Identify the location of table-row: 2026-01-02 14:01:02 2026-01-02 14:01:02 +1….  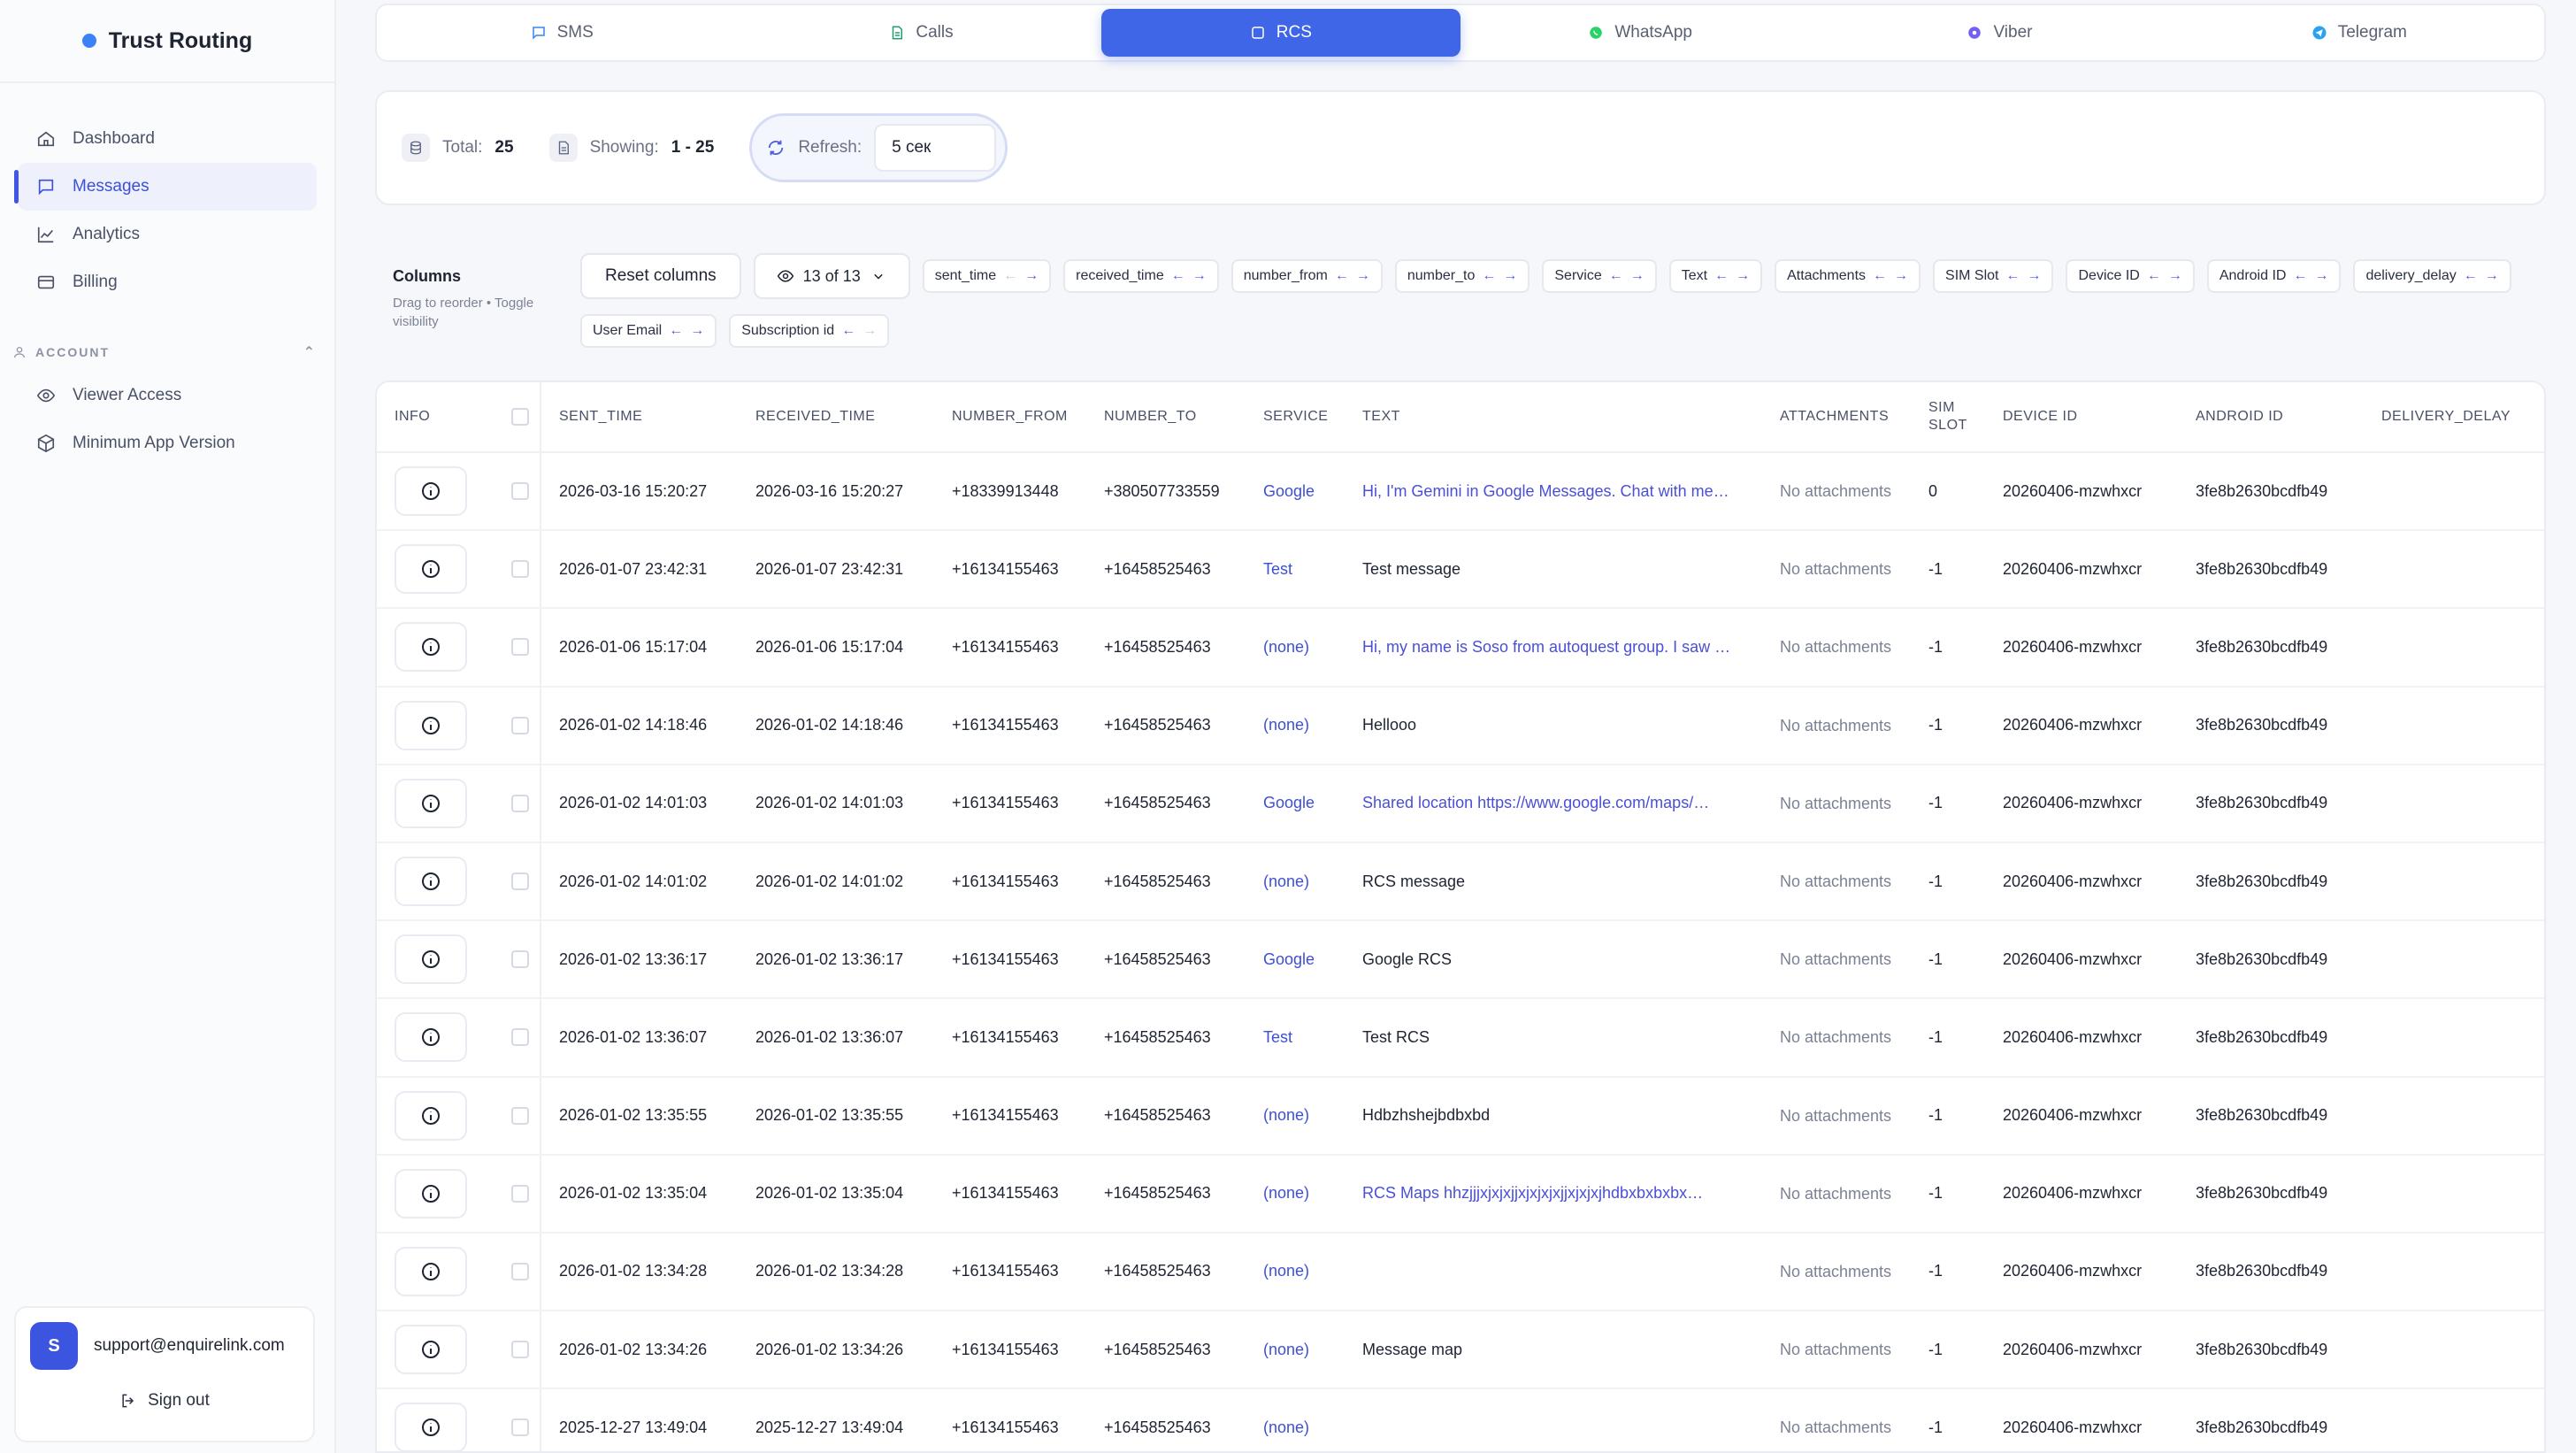
(1460, 882).